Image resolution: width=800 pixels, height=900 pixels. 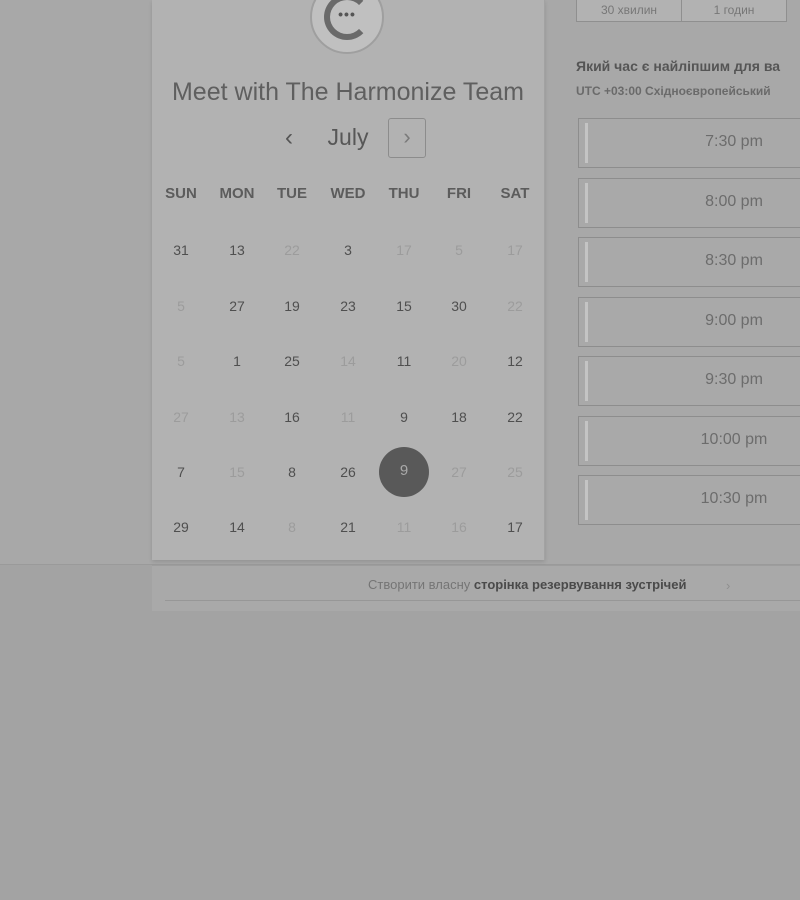 What do you see at coordinates (689, 322) in the screenshot?
I see `time-slot: 9:00 pm` at bounding box center [689, 322].